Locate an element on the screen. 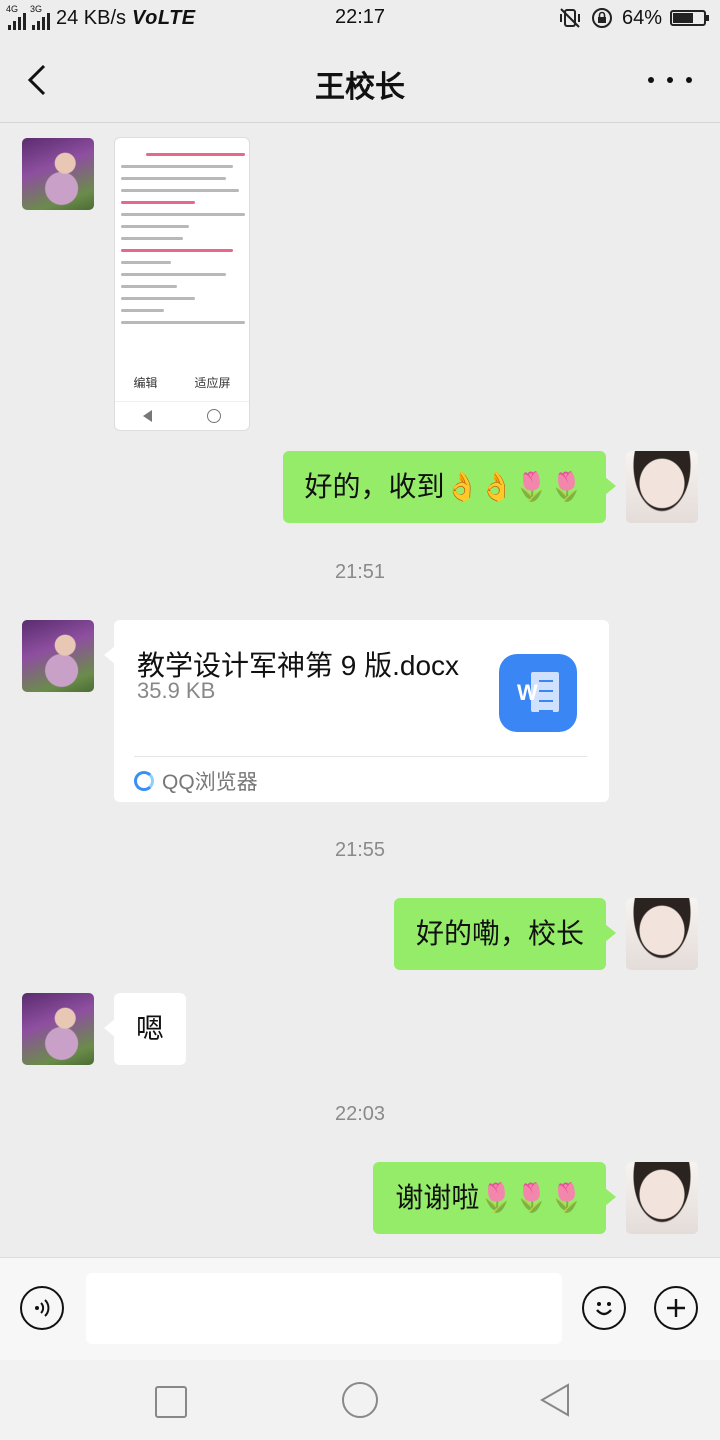 The height and width of the screenshot is (1440, 720). file-size: 35.9 KB is located at coordinates (176, 690).